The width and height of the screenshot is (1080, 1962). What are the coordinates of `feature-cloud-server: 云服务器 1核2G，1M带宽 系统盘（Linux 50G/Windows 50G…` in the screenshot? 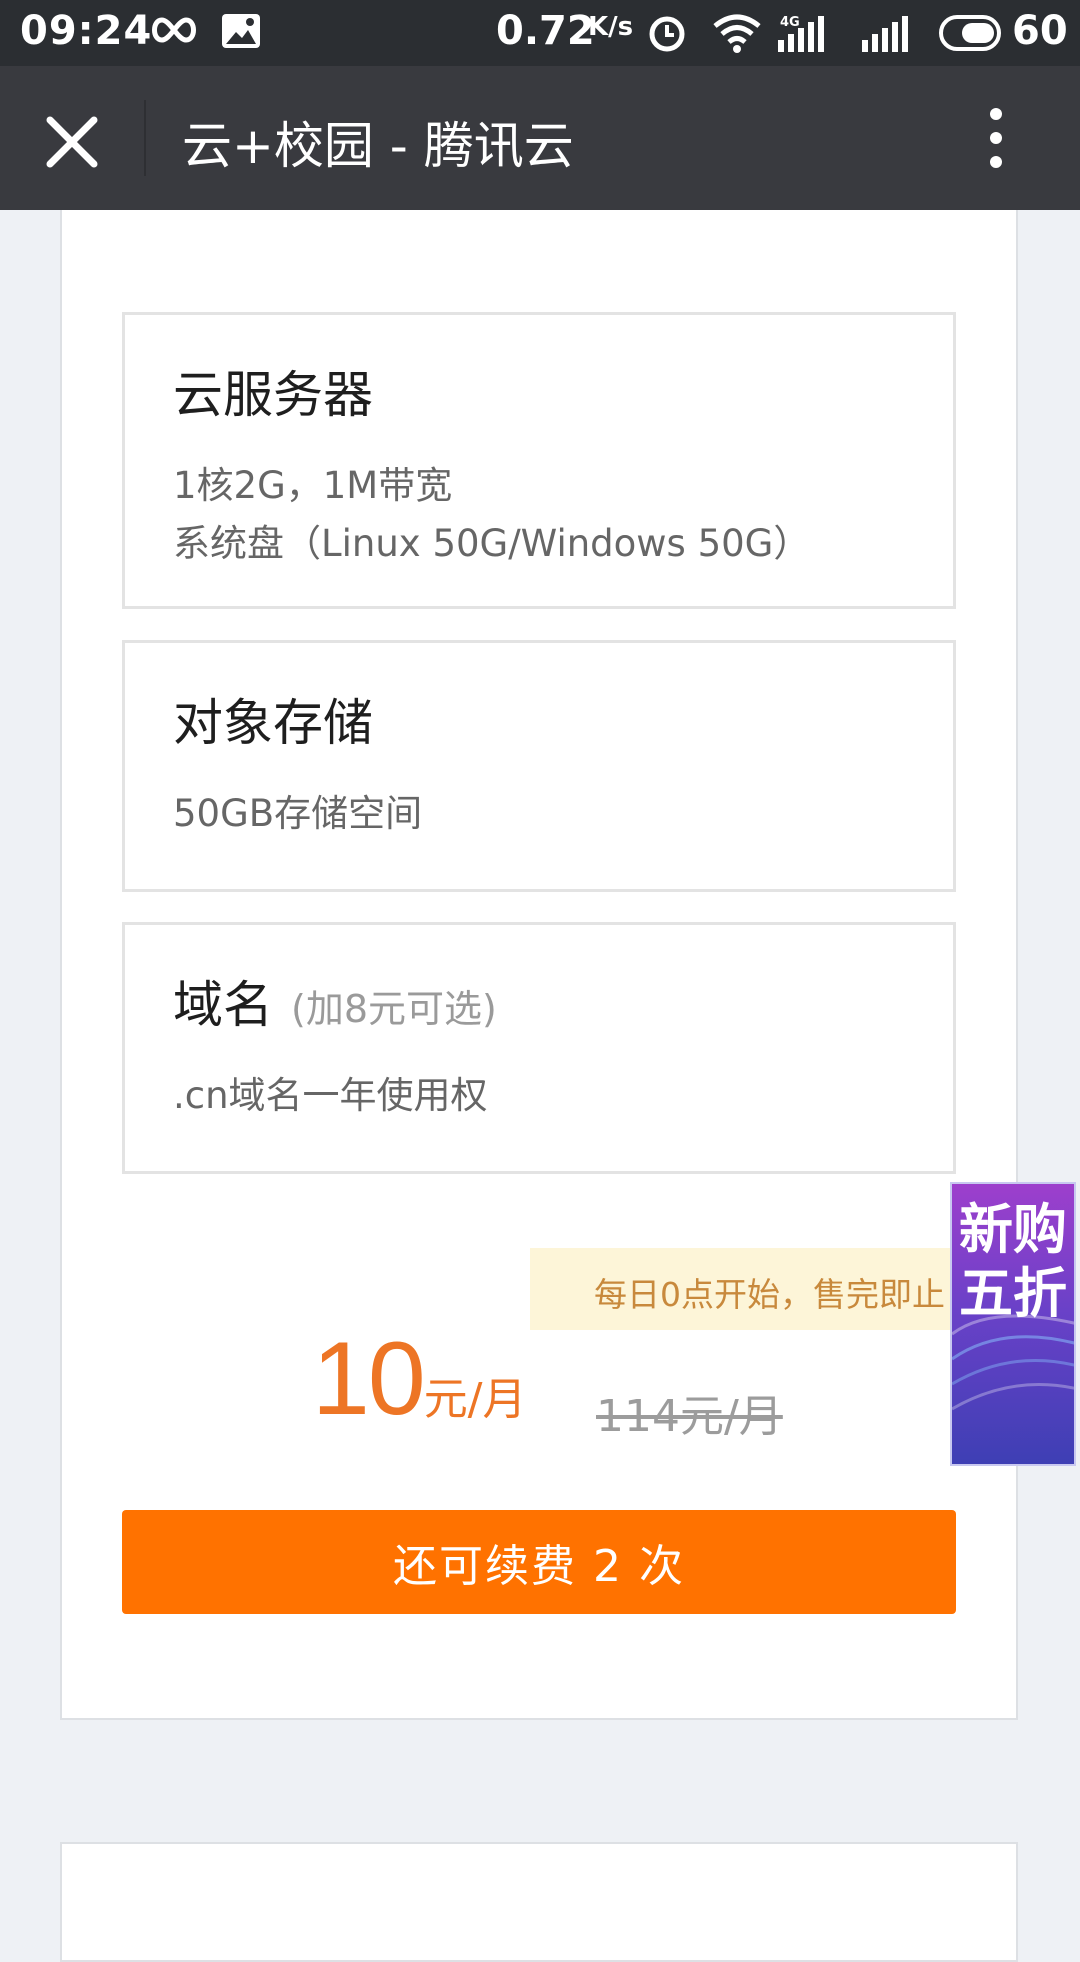 It's located at (539, 460).